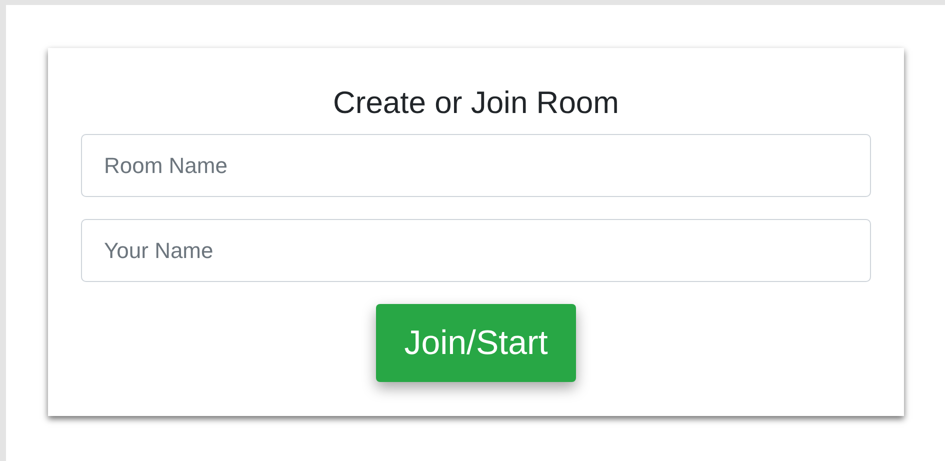 The height and width of the screenshot is (461, 945). Describe the element at coordinates (476, 250) in the screenshot. I see `text-field: Your Name` at that location.